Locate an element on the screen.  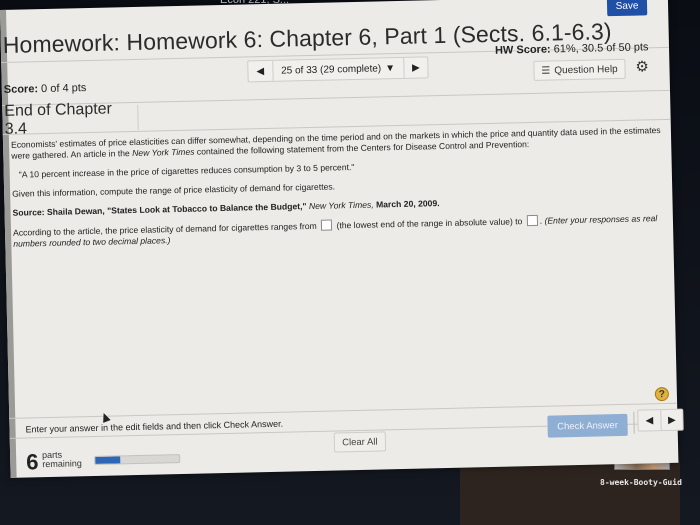
parts-label-line2: remaining is located at coordinates (62, 464).